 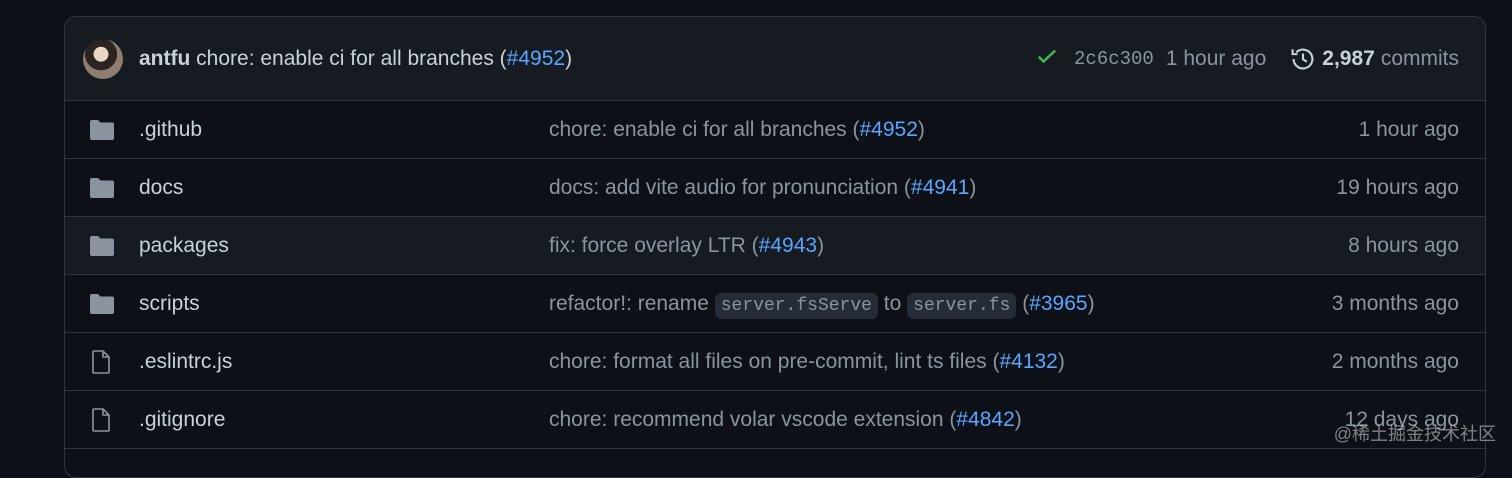 What do you see at coordinates (788, 245) in the screenshot?
I see `pr-link: #4943` at bounding box center [788, 245].